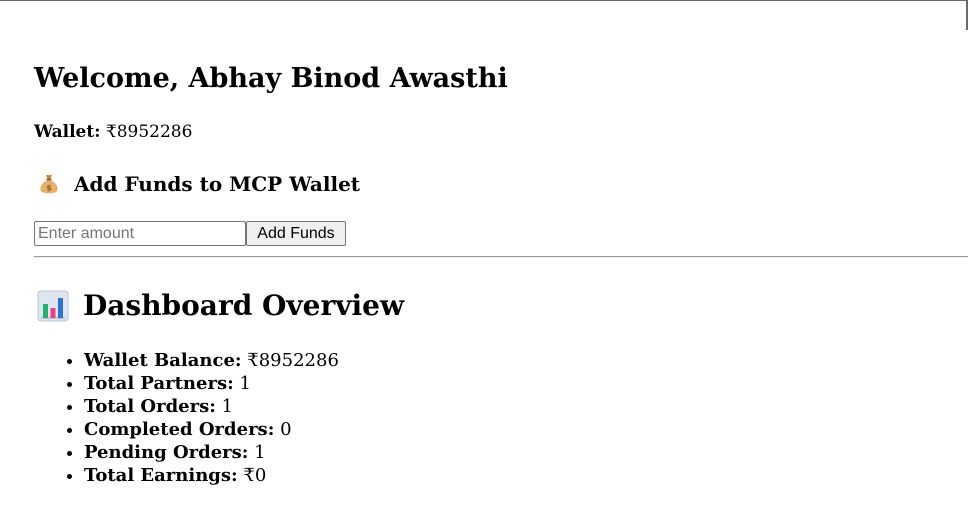 The height and width of the screenshot is (506, 968). Describe the element at coordinates (501, 257) in the screenshot. I see `section-divider` at that location.